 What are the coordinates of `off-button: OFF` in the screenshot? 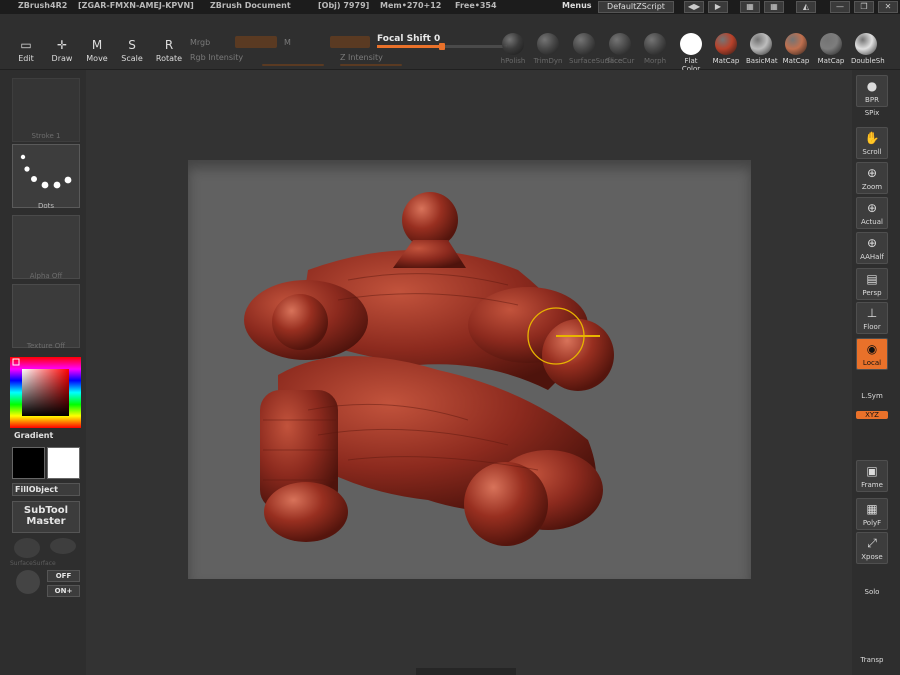 It's located at (63, 576).